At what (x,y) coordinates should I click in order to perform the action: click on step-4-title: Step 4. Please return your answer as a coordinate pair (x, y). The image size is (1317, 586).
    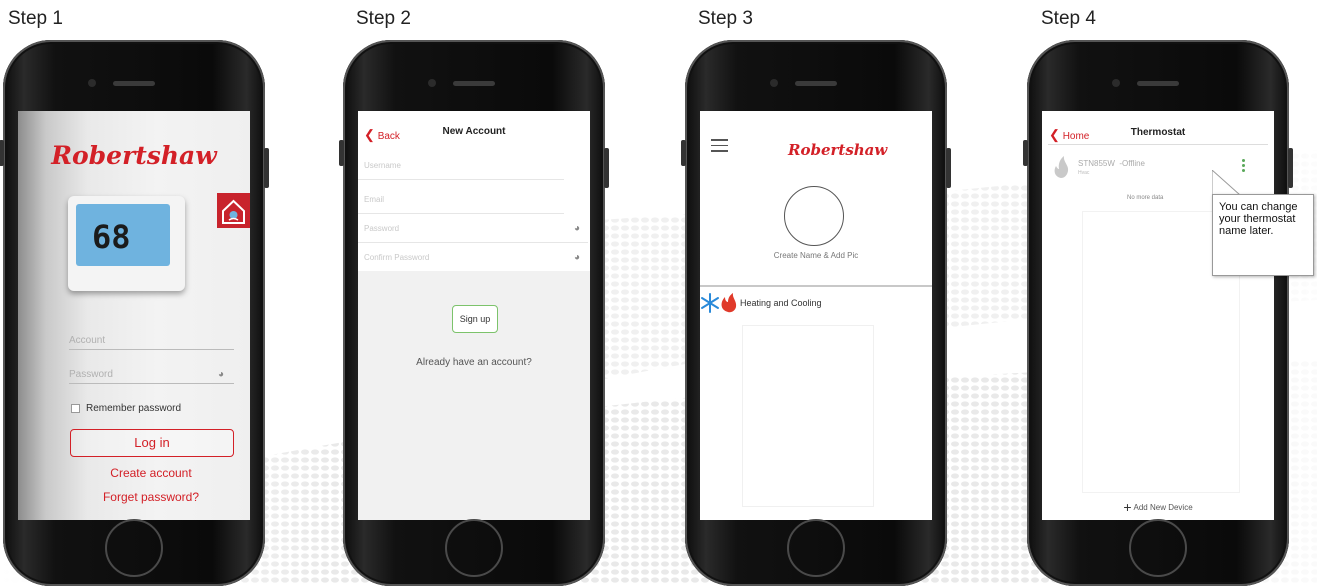
    Looking at the image, I should click on (1068, 18).